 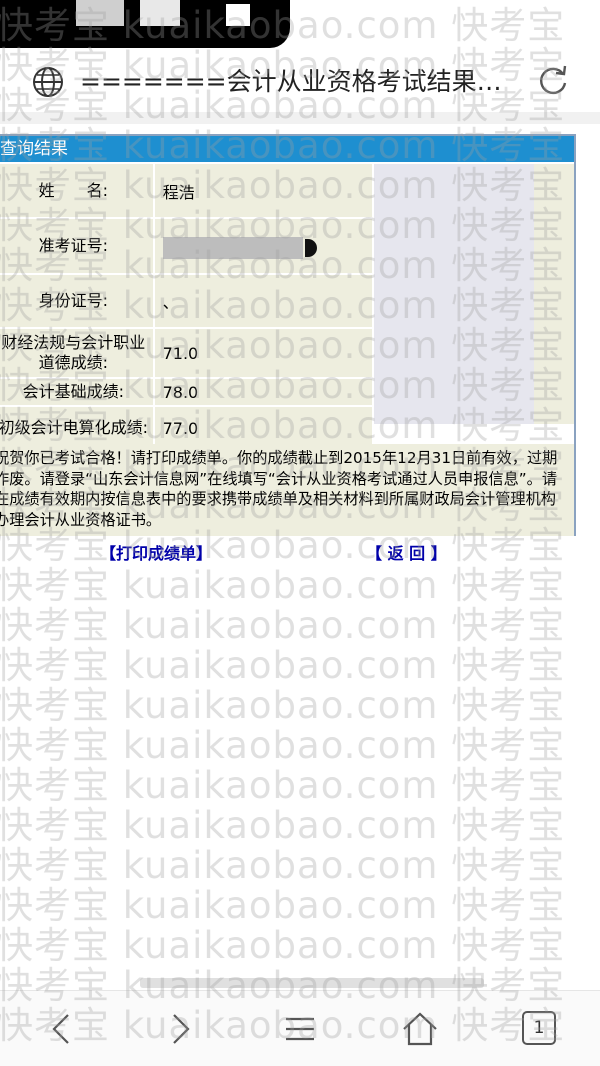 I want to click on globe-icon, so click(x=48, y=82).